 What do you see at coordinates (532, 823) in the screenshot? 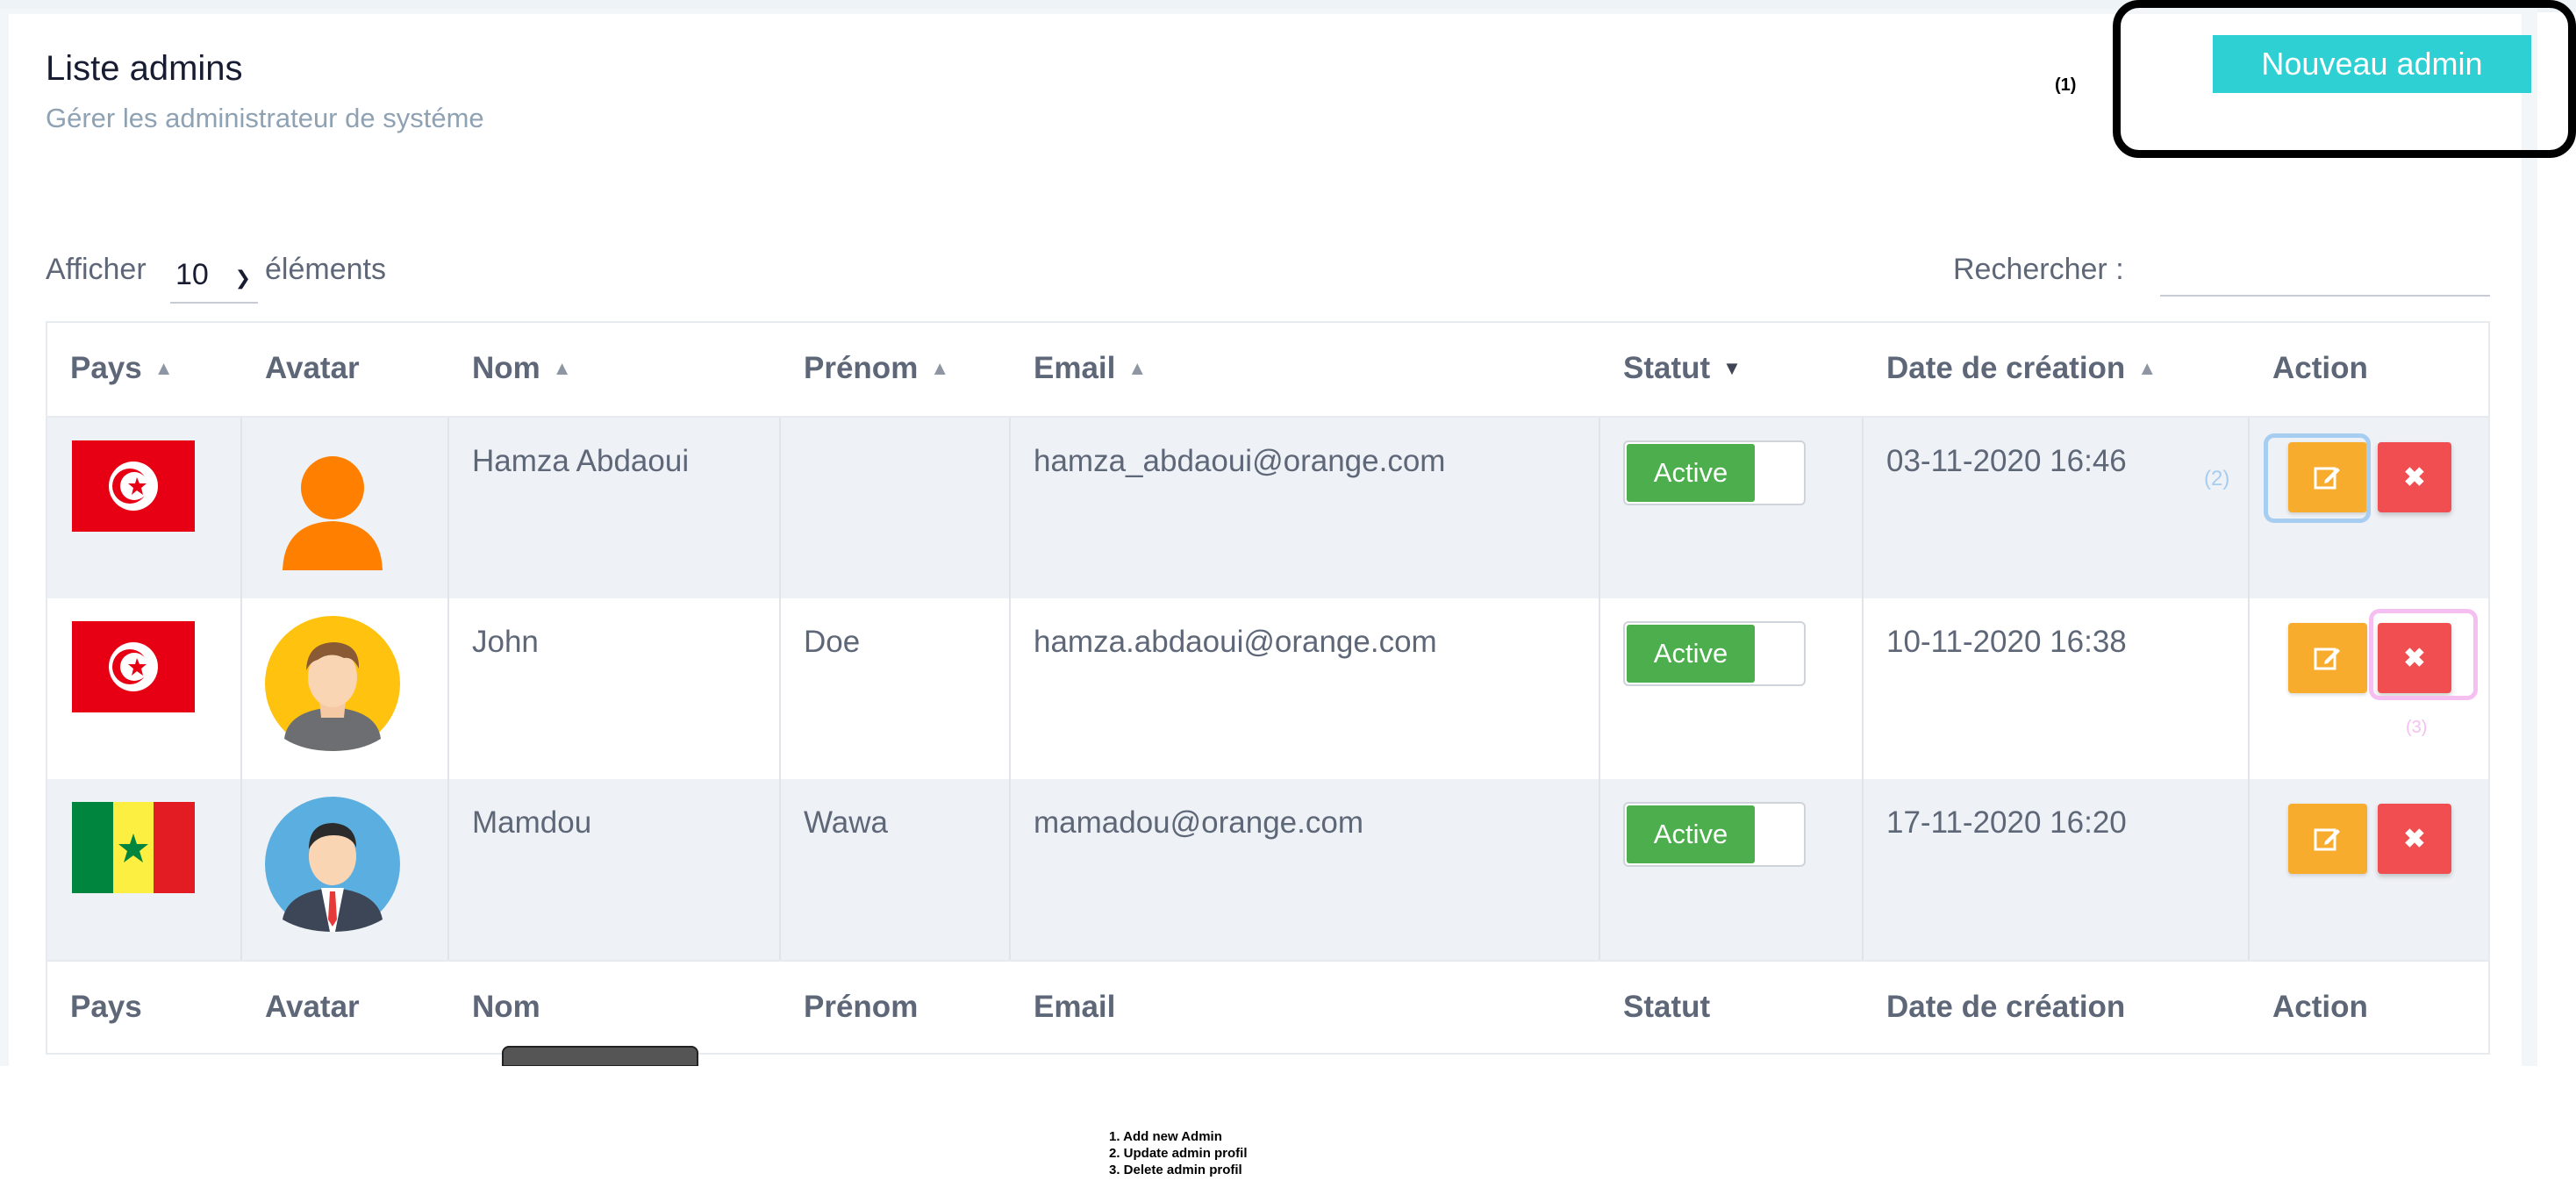
I see `cell-nom: Mamdou` at bounding box center [532, 823].